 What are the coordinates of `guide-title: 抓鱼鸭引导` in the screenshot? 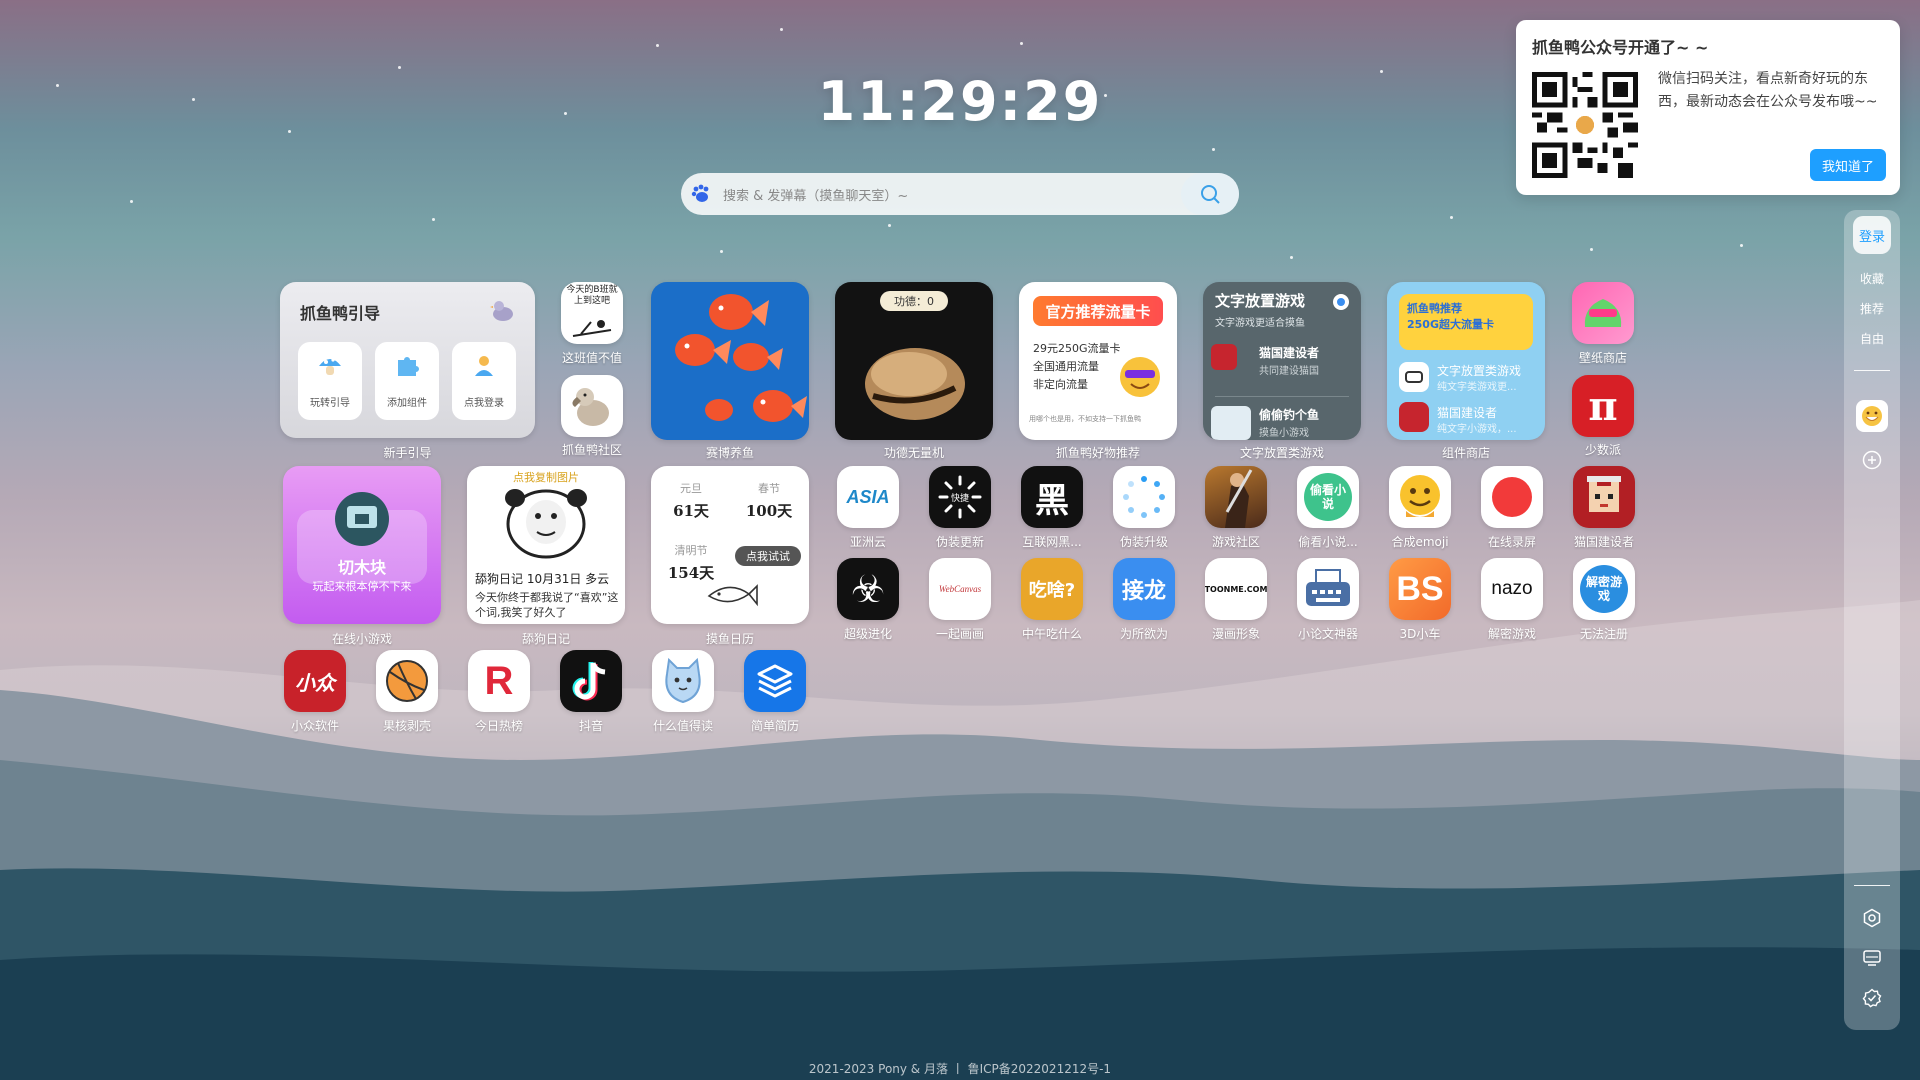 It's located at (340, 313).